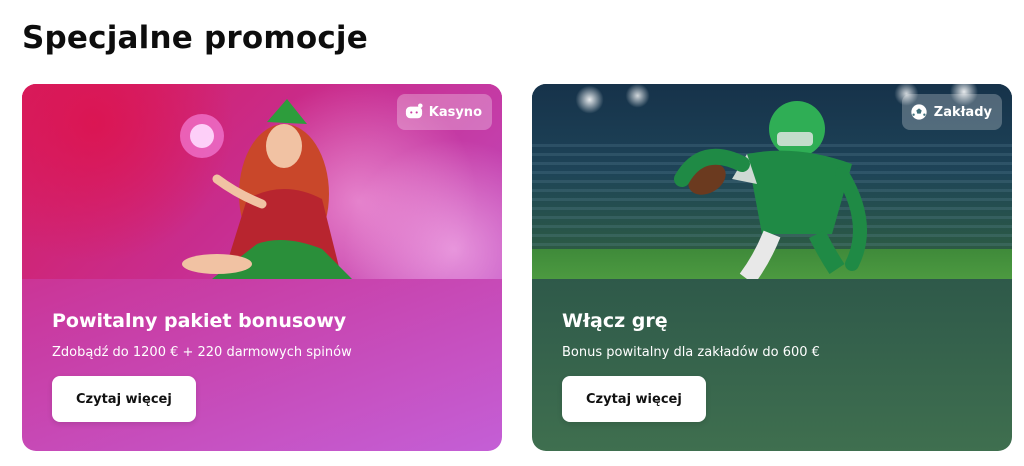  What do you see at coordinates (202, 352) in the screenshot?
I see `promo-description: Zdobądź do 1200 € + 220 darmowych spinów` at bounding box center [202, 352].